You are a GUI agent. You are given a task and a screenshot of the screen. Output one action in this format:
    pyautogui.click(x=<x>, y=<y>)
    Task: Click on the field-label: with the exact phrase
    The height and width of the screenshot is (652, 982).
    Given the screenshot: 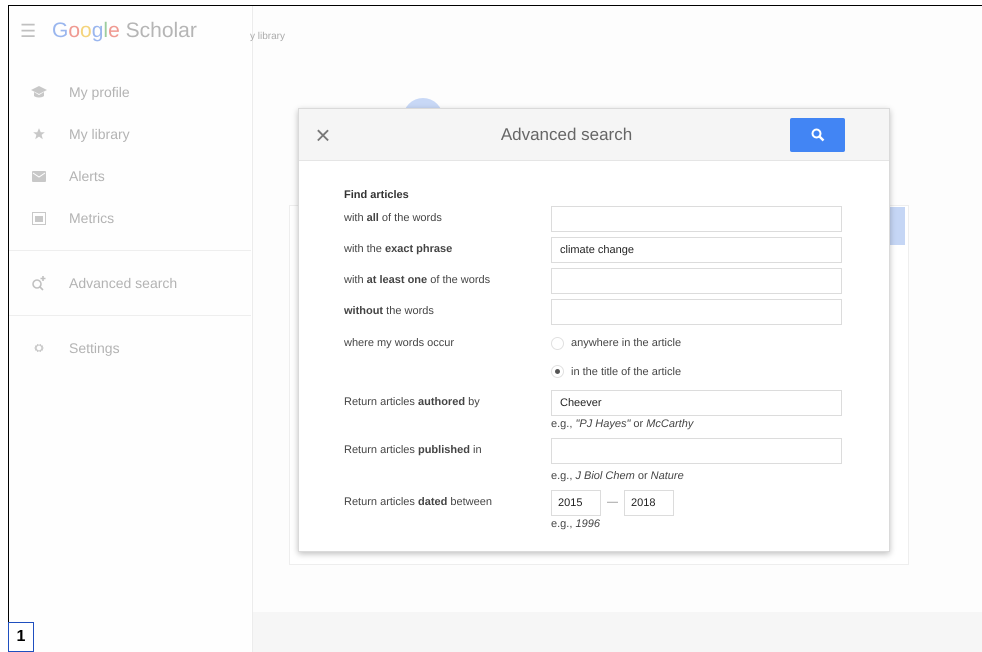 What is the action you would take?
    pyautogui.click(x=399, y=250)
    